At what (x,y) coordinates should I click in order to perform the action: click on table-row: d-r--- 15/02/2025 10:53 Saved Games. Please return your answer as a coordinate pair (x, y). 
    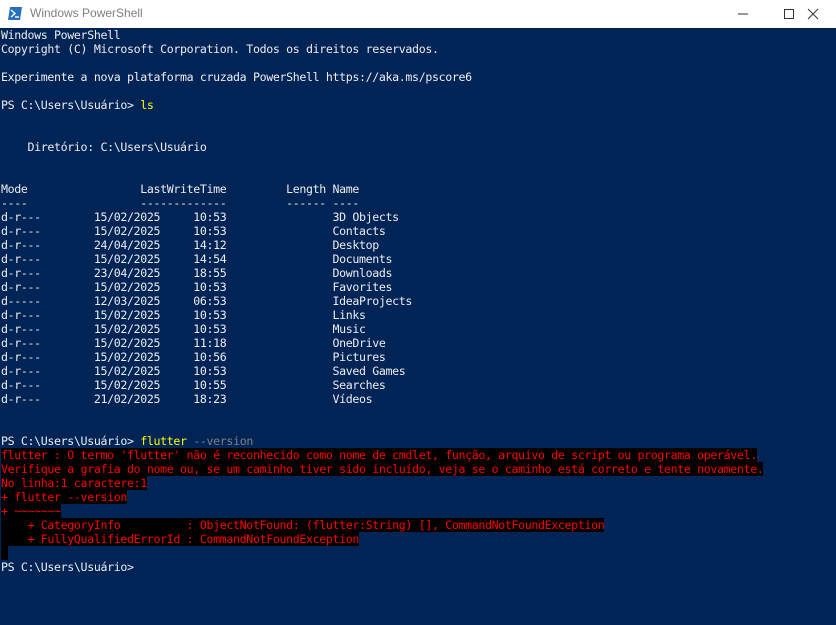
    Looking at the image, I should click on (203, 371).